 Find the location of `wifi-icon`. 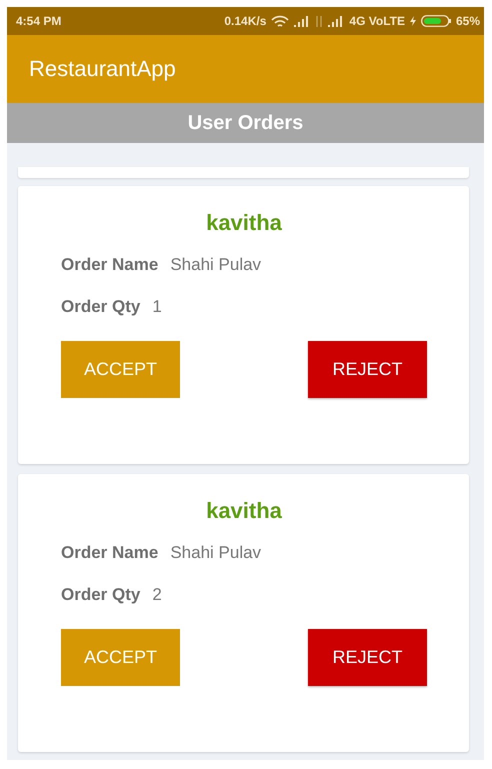

wifi-icon is located at coordinates (280, 21).